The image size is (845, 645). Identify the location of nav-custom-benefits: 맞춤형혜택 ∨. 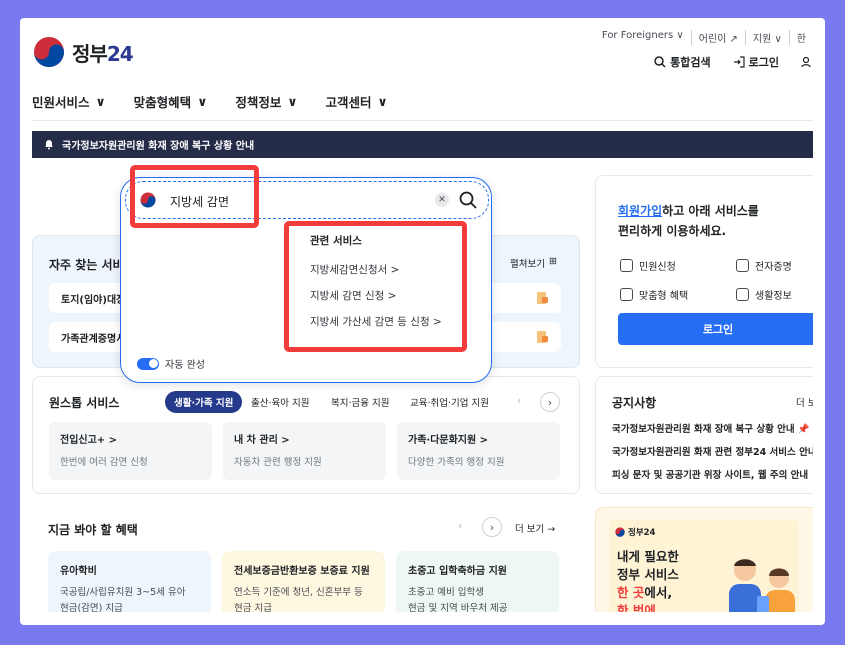
(171, 101).